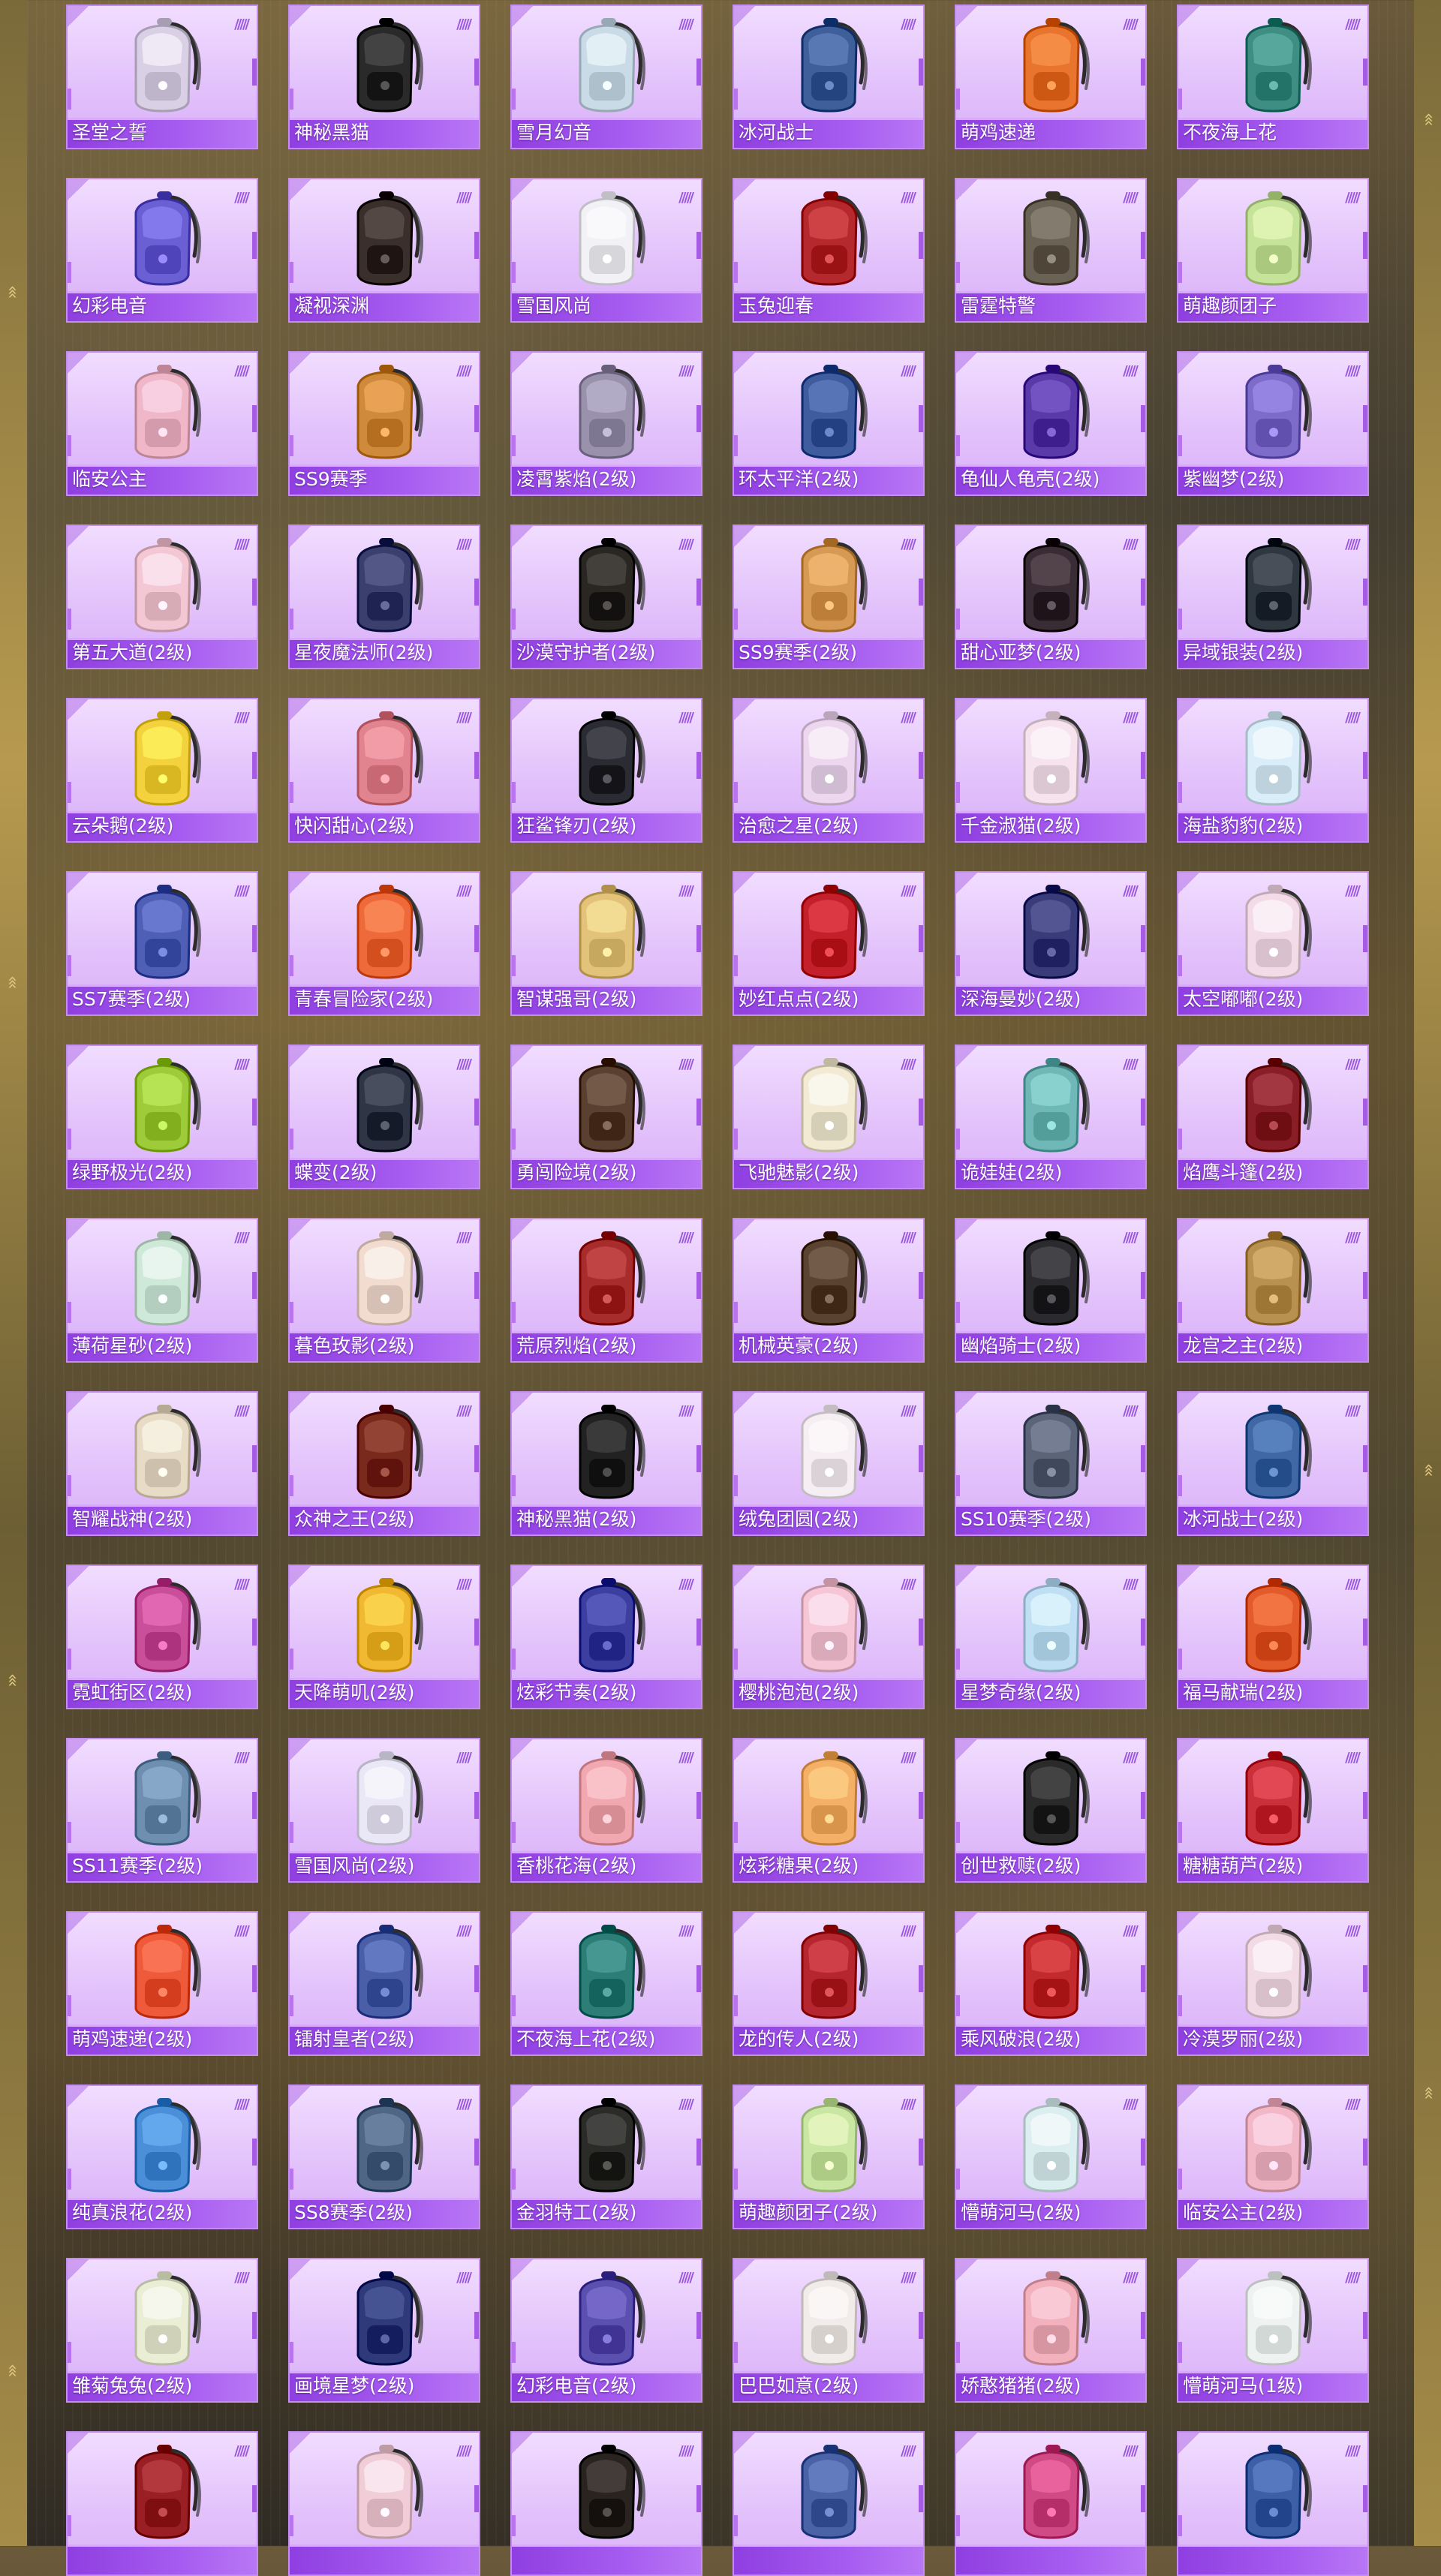 This screenshot has width=1441, height=2576. Describe the element at coordinates (384, 1463) in the screenshot. I see `backpack-card: ///// 众神之王(2级)` at that location.